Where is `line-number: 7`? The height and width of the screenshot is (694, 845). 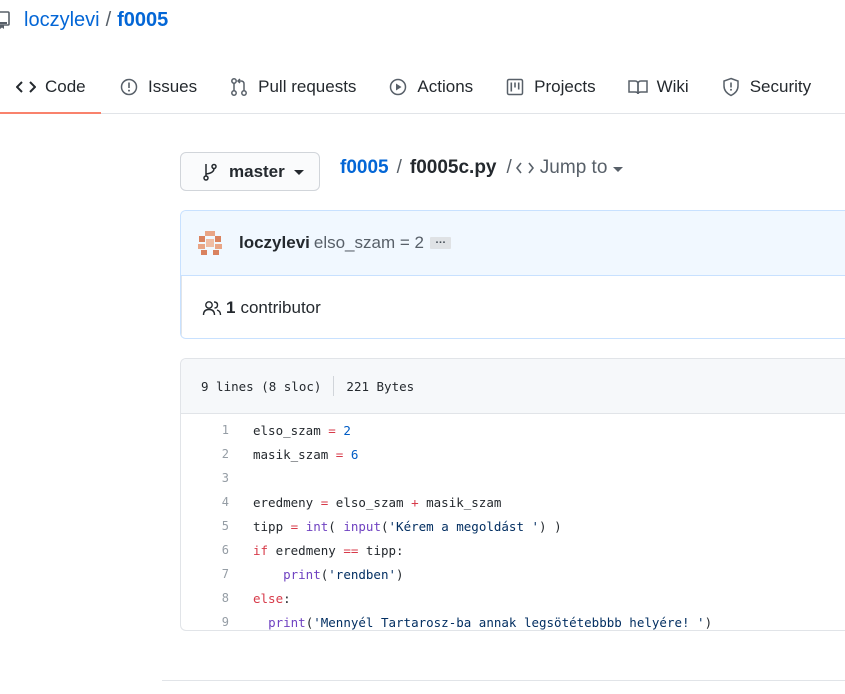
line-number: 7 is located at coordinates (205, 574).